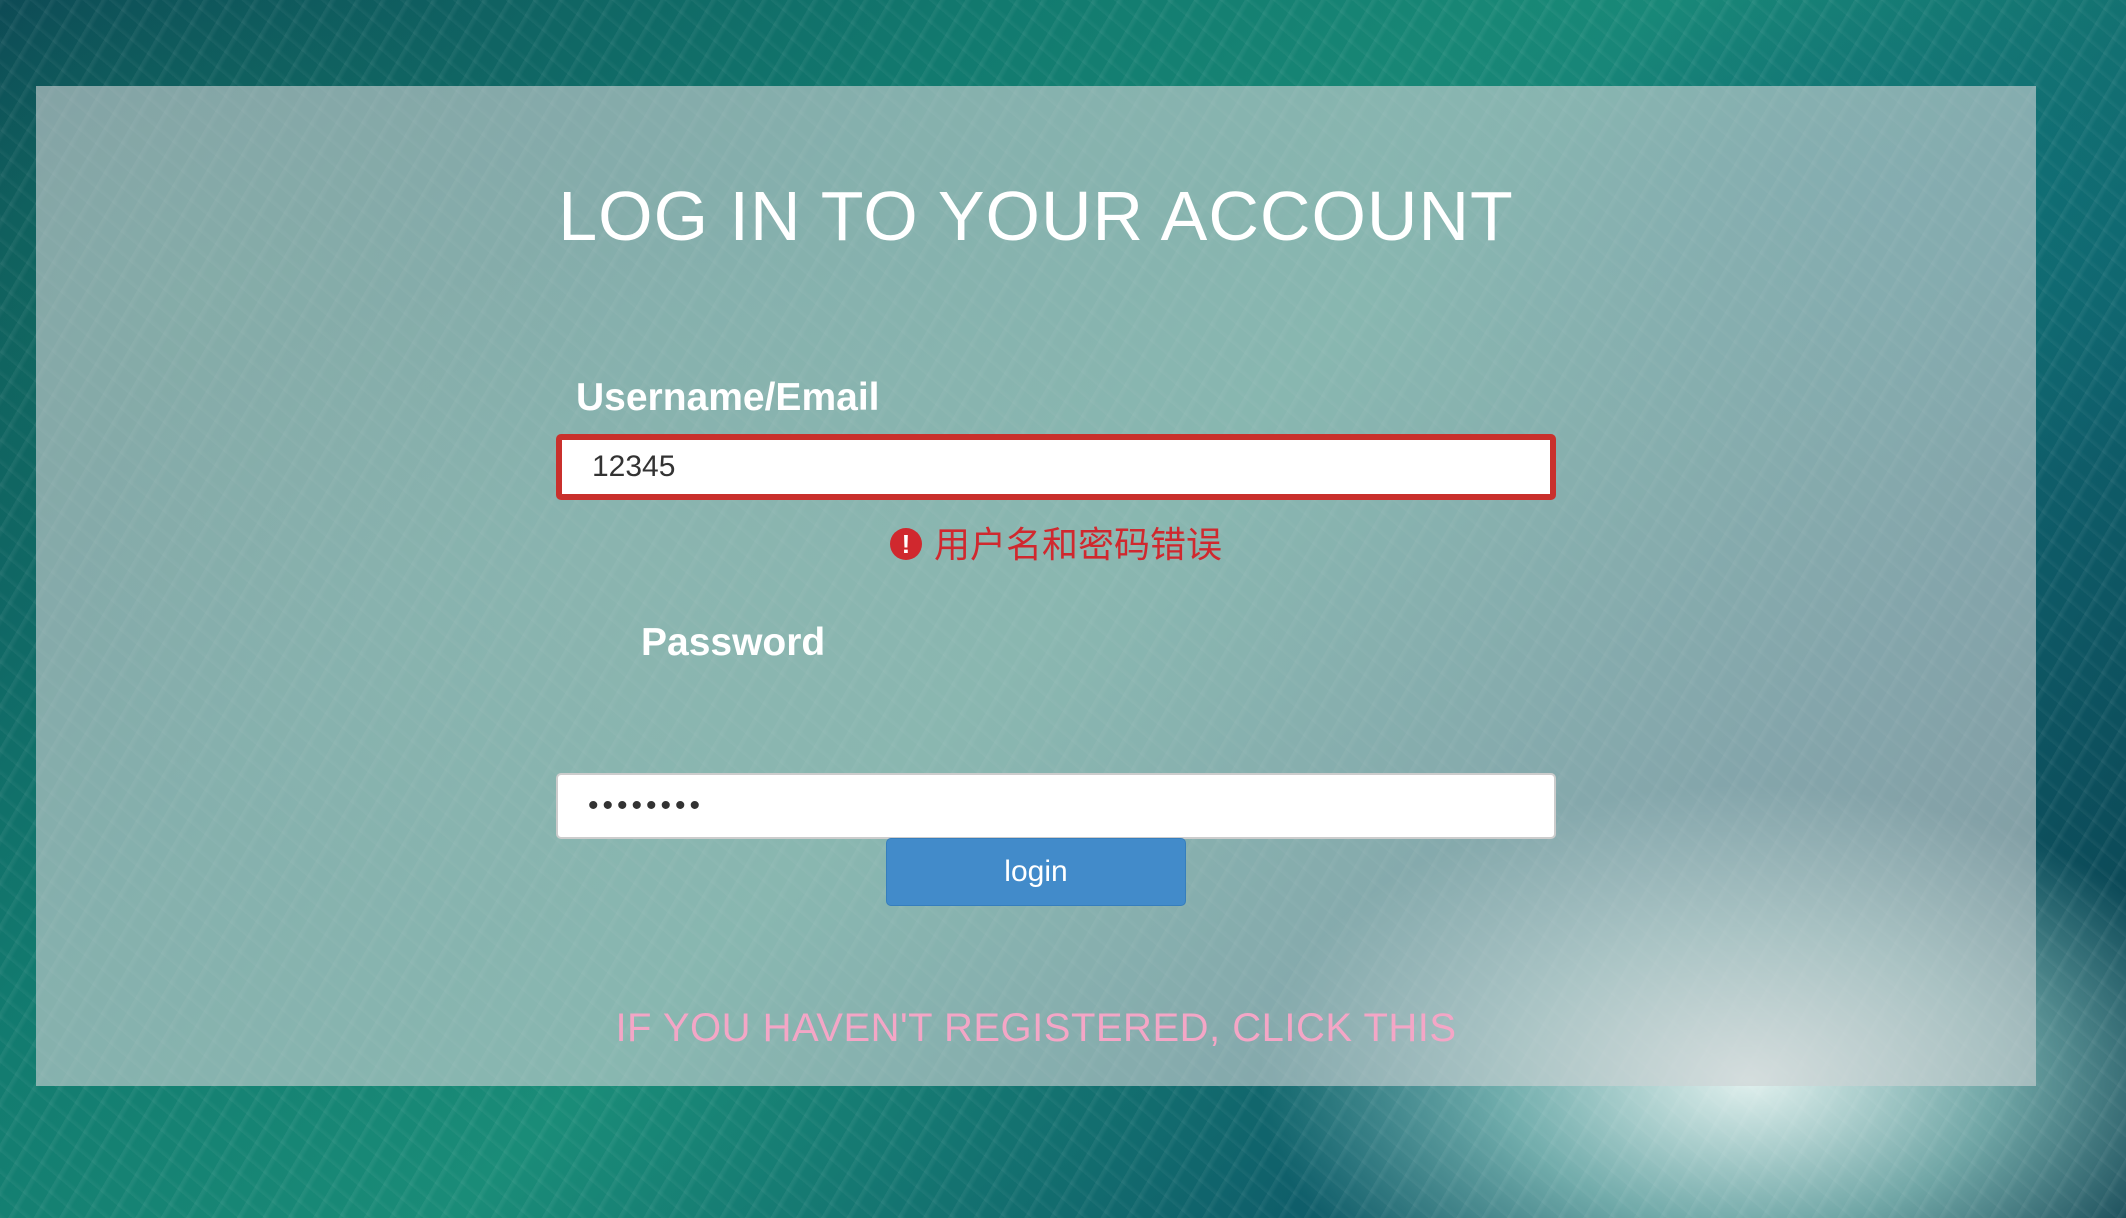  What do you see at coordinates (728, 397) in the screenshot?
I see `username-label: Username/Email` at bounding box center [728, 397].